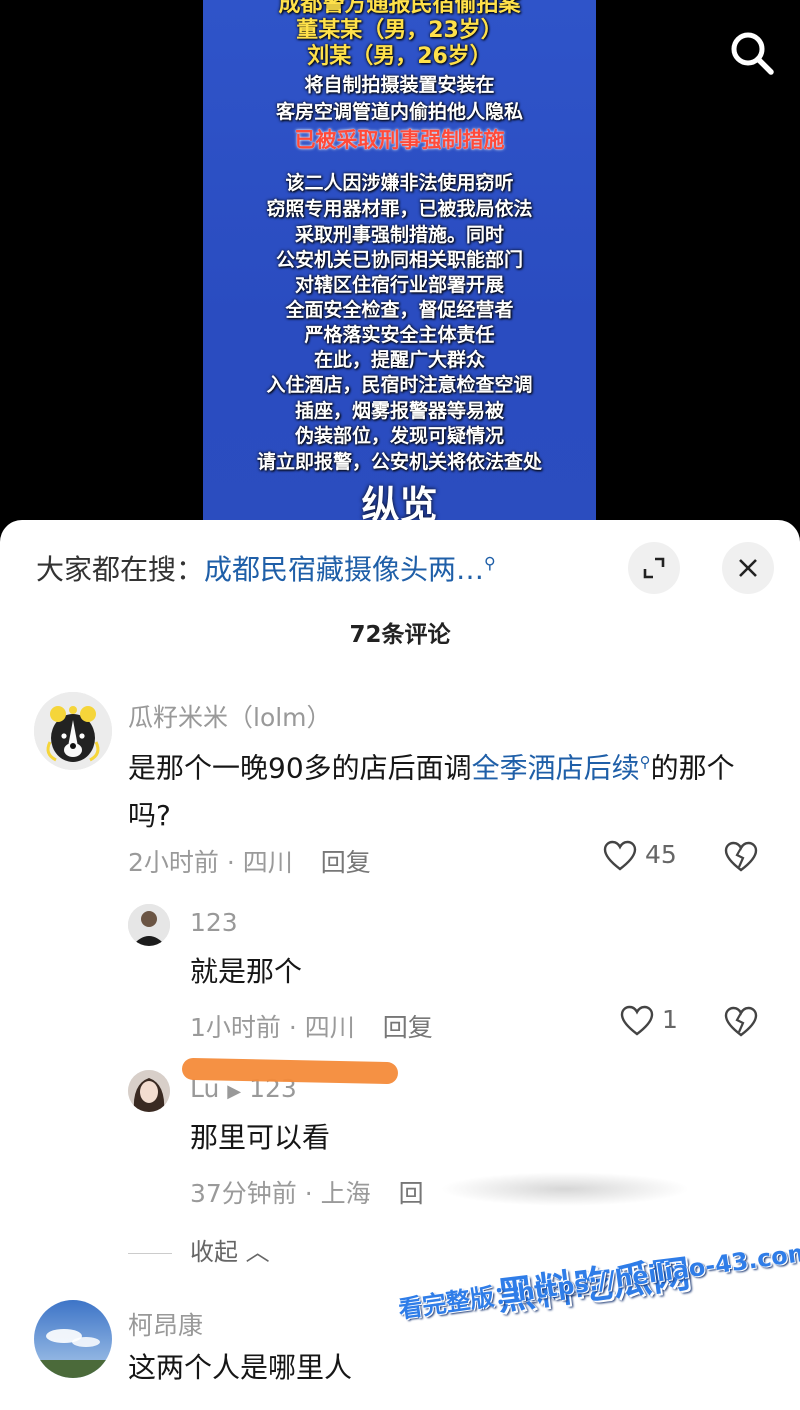  I want to click on search-button, so click(752, 54).